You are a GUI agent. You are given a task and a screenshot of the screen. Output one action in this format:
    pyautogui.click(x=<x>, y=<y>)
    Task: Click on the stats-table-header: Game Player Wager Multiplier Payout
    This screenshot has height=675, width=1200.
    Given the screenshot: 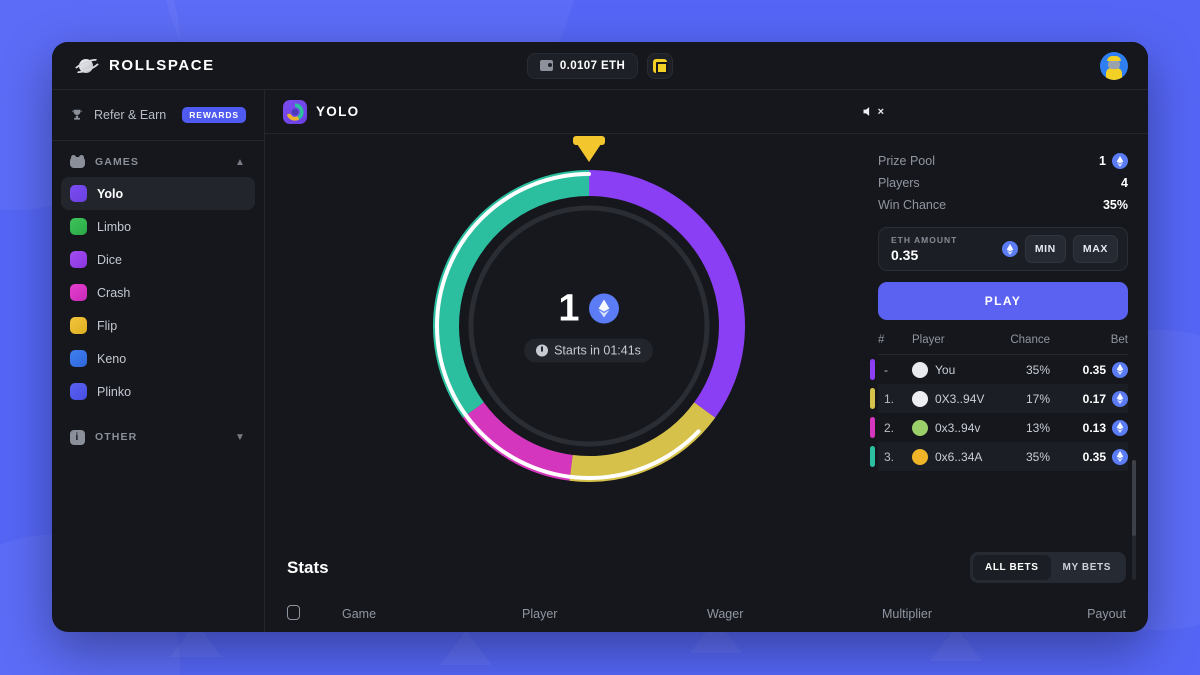 What is the action you would take?
    pyautogui.click(x=706, y=618)
    